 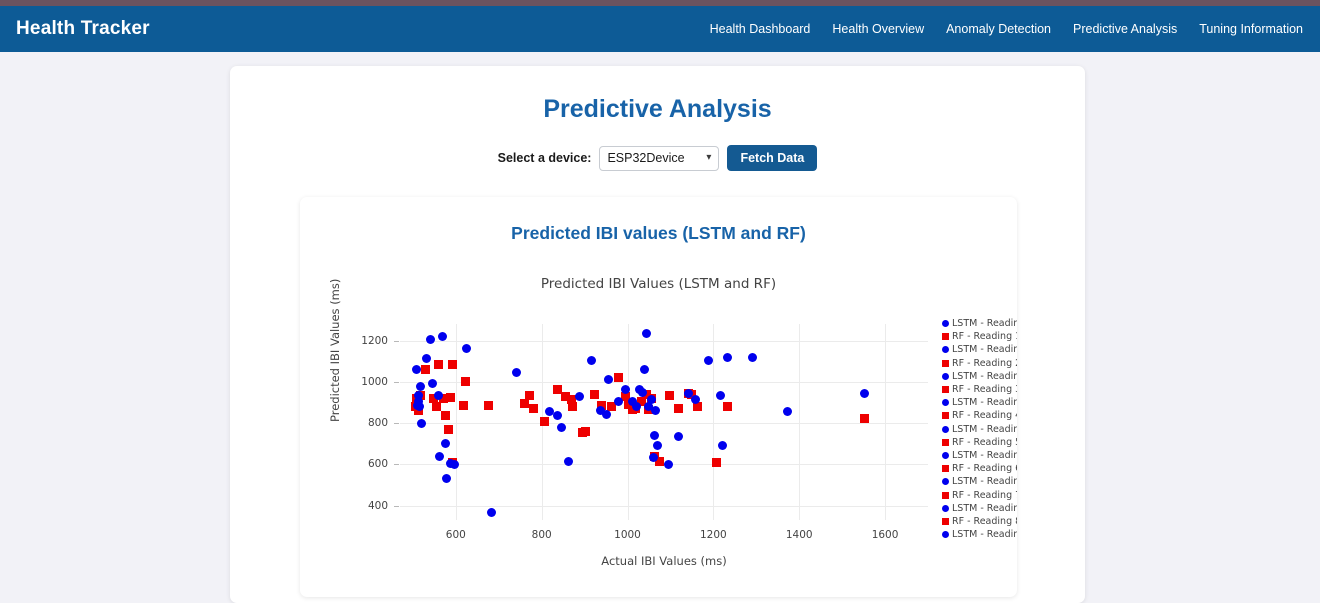 I want to click on legend-item: RF - Reading 2, so click(x=977, y=363).